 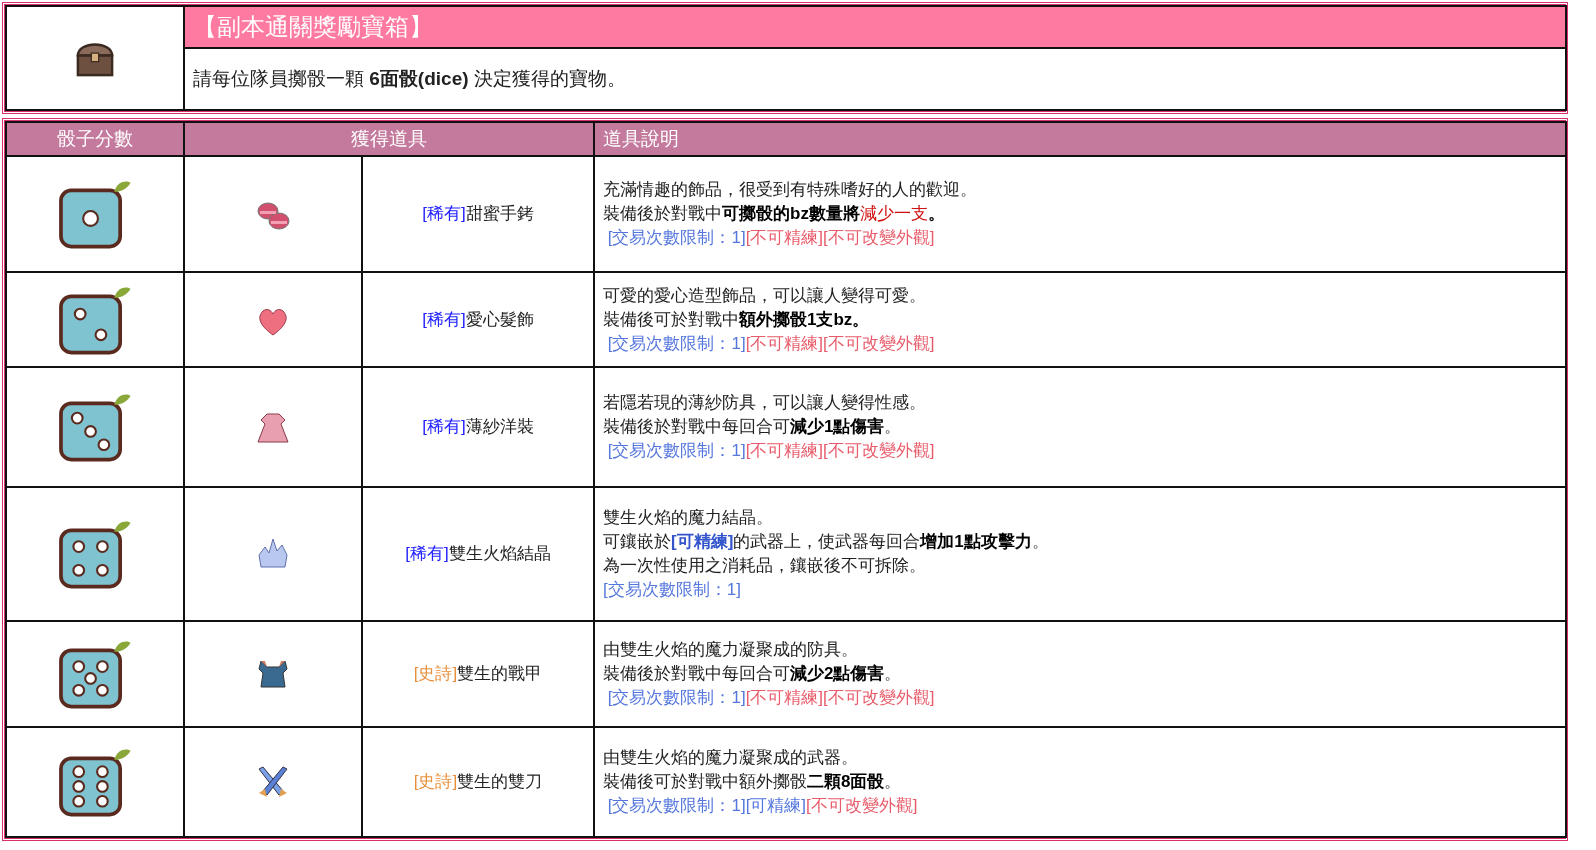 What do you see at coordinates (273, 427) in the screenshot?
I see `dress-icon` at bounding box center [273, 427].